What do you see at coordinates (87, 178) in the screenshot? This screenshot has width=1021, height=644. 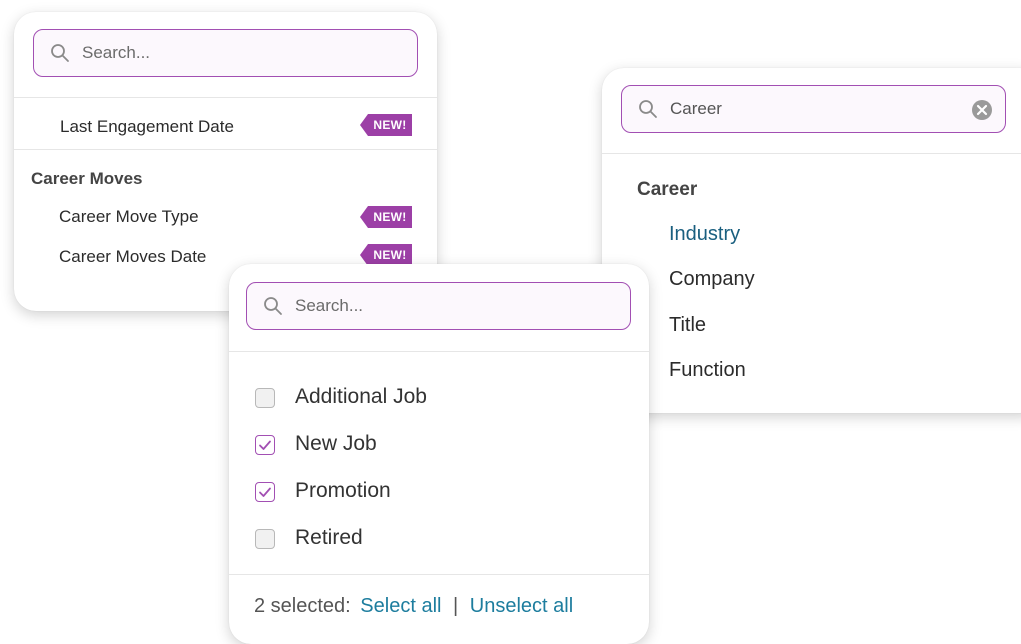 I see `group-label-career-moves: Career Moves` at bounding box center [87, 178].